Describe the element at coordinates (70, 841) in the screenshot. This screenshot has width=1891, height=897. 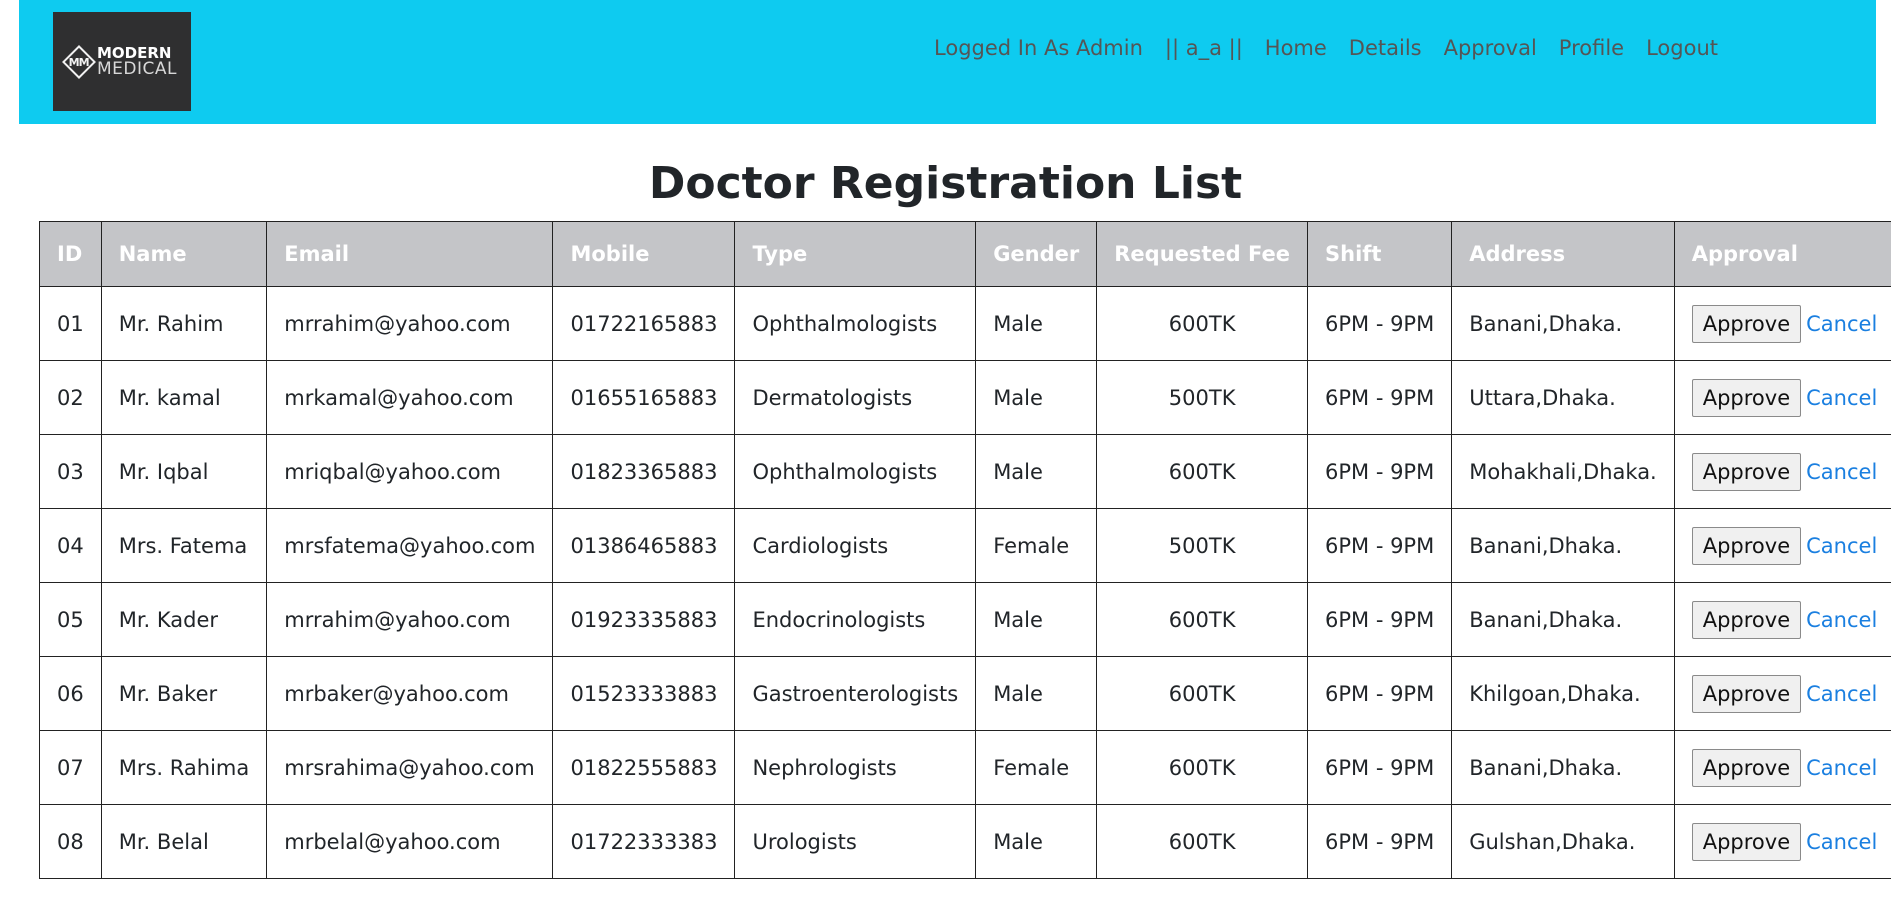
I see `cell-id: 08` at that location.